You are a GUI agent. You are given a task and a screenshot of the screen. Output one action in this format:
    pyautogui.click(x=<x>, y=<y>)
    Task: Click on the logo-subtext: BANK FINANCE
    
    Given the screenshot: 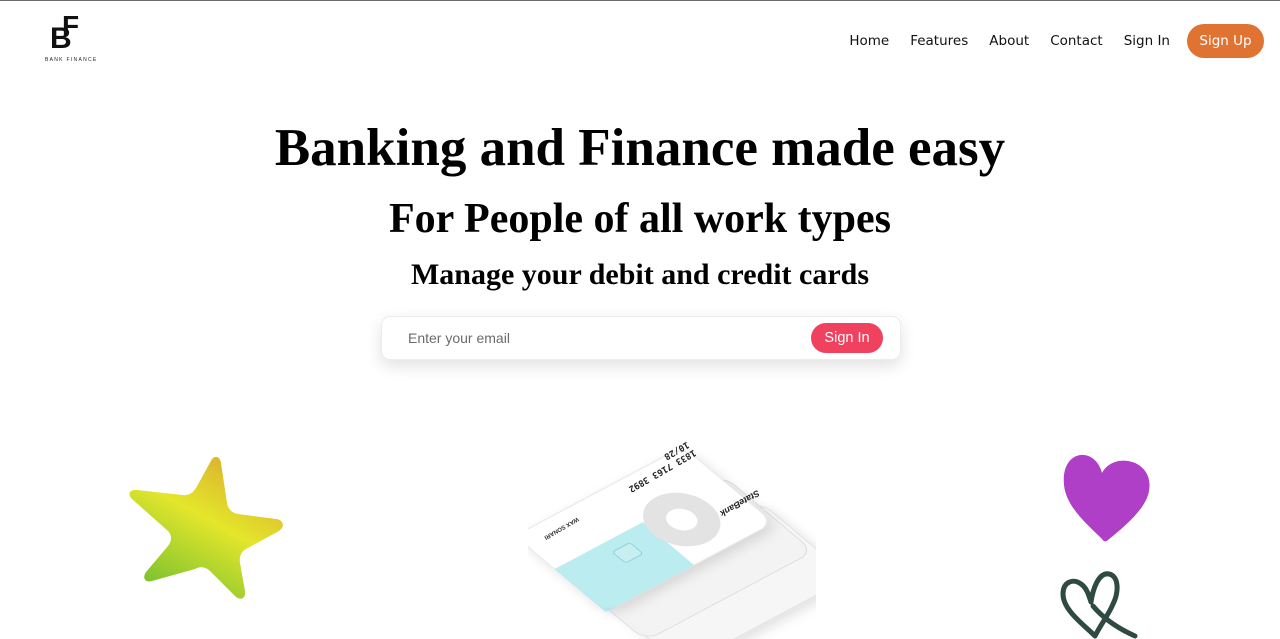 What is the action you would take?
    pyautogui.click(x=71, y=60)
    